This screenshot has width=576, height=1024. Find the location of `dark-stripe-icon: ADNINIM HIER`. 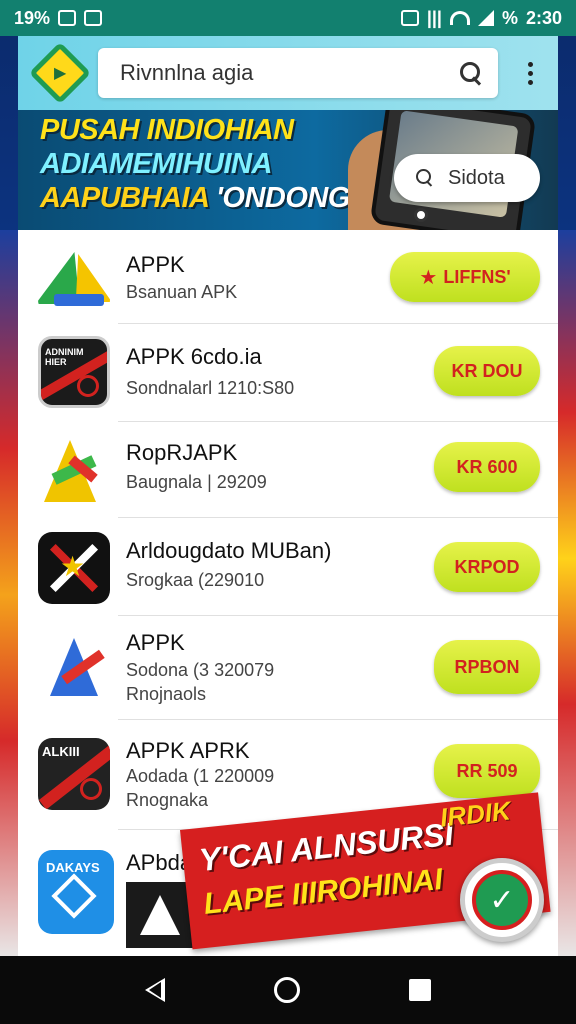

dark-stripe-icon: ADNINIM HIER is located at coordinates (74, 372).